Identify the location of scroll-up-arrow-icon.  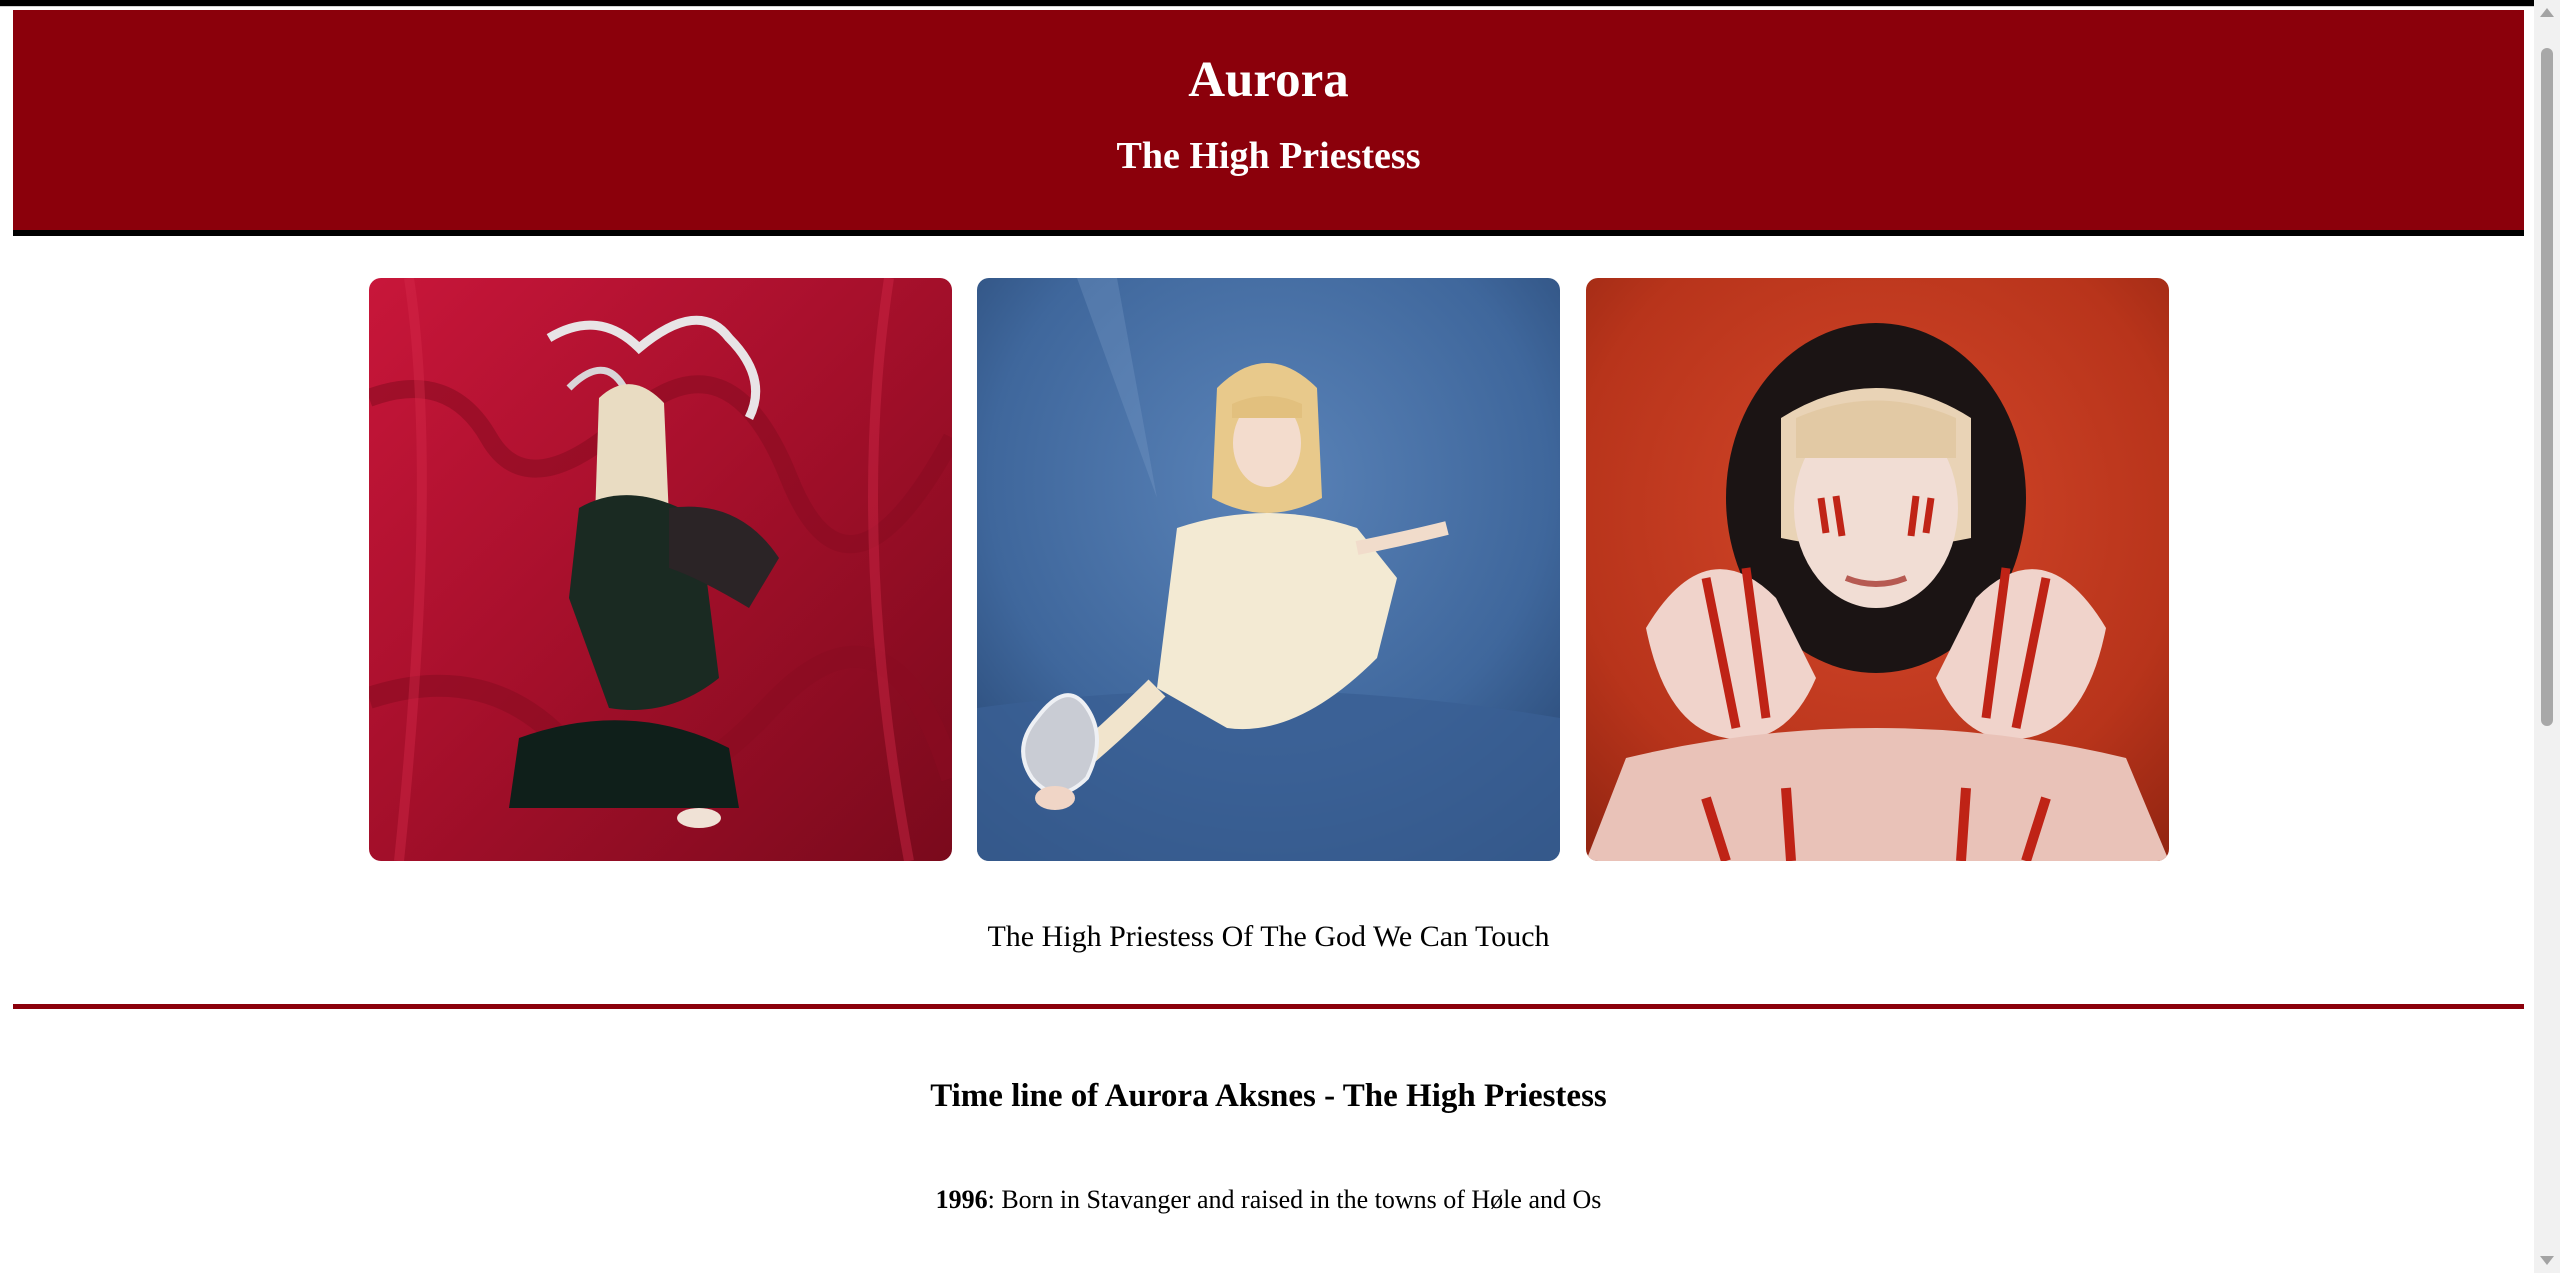
(2547, 12).